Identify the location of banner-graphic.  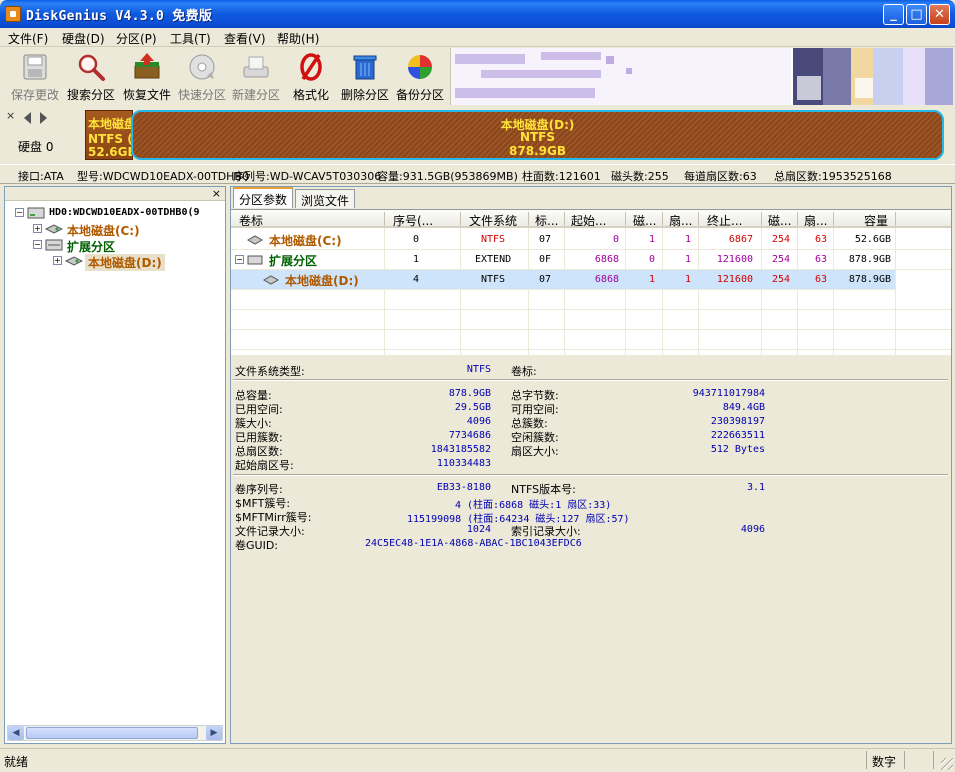
(702, 76).